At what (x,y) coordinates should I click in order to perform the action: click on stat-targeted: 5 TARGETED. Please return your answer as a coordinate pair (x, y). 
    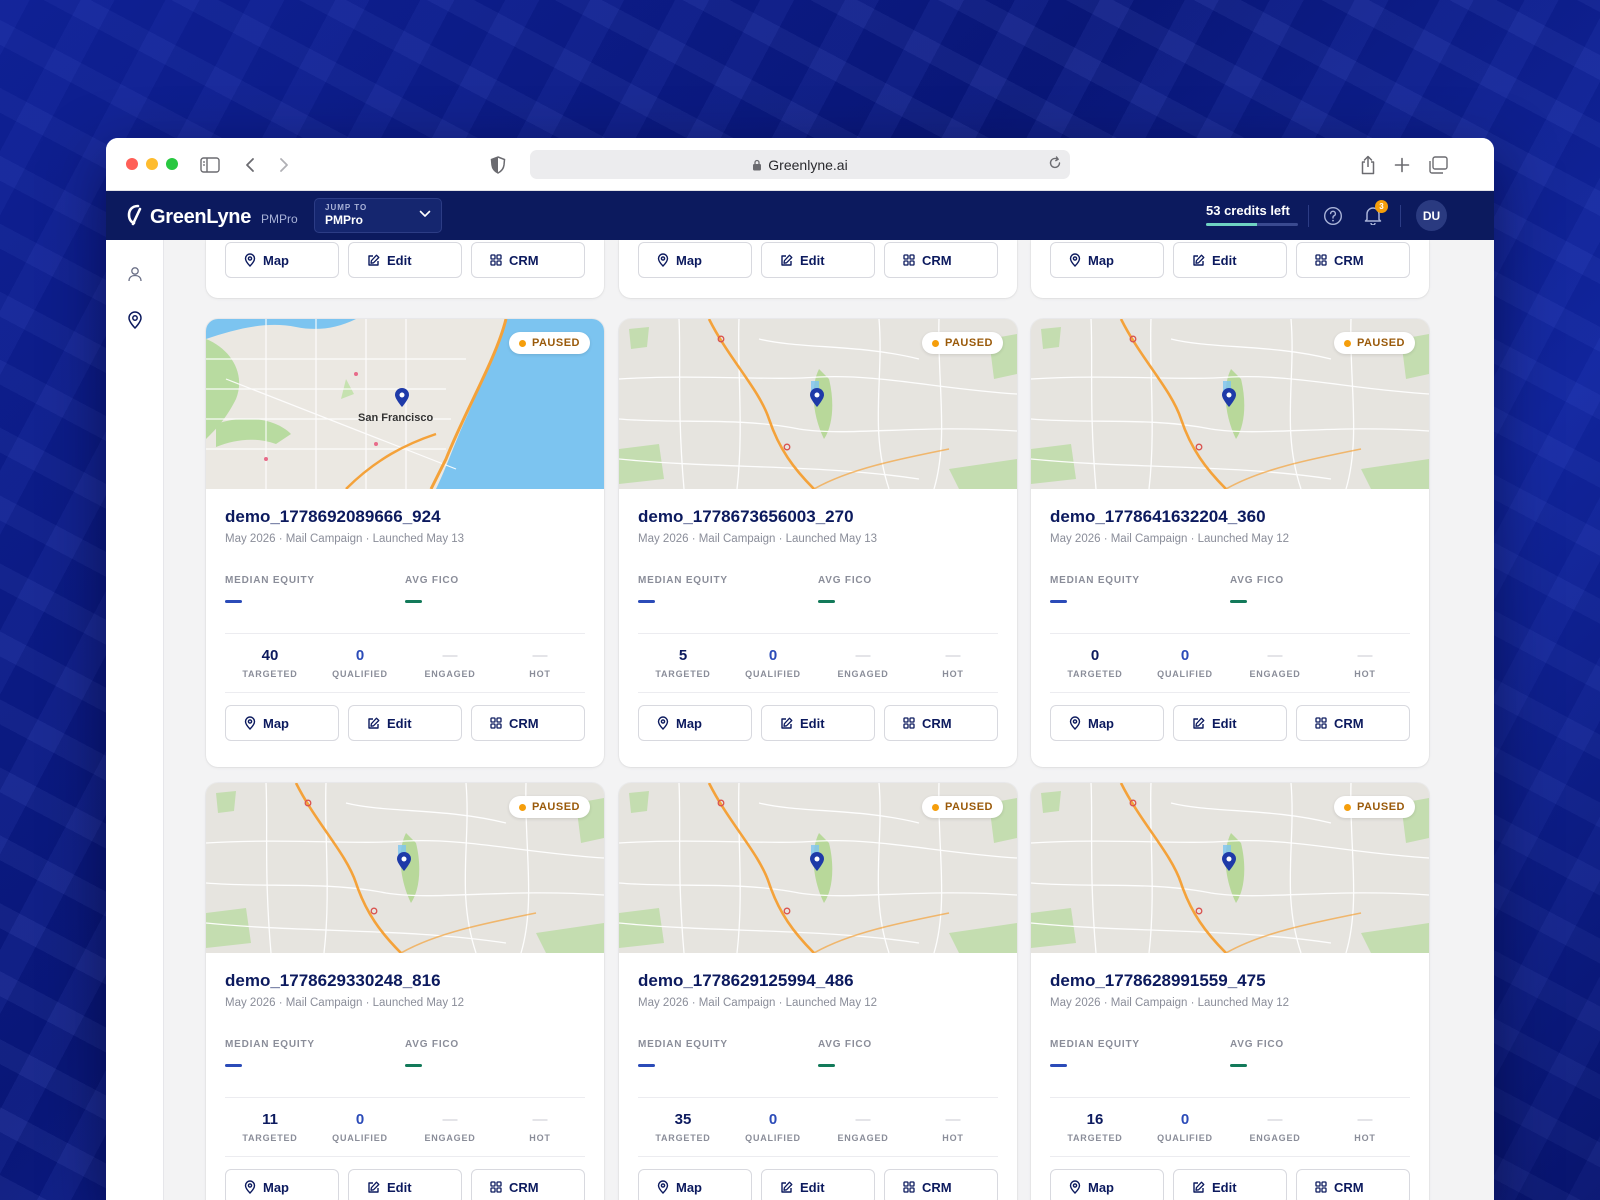
    Looking at the image, I should click on (683, 663).